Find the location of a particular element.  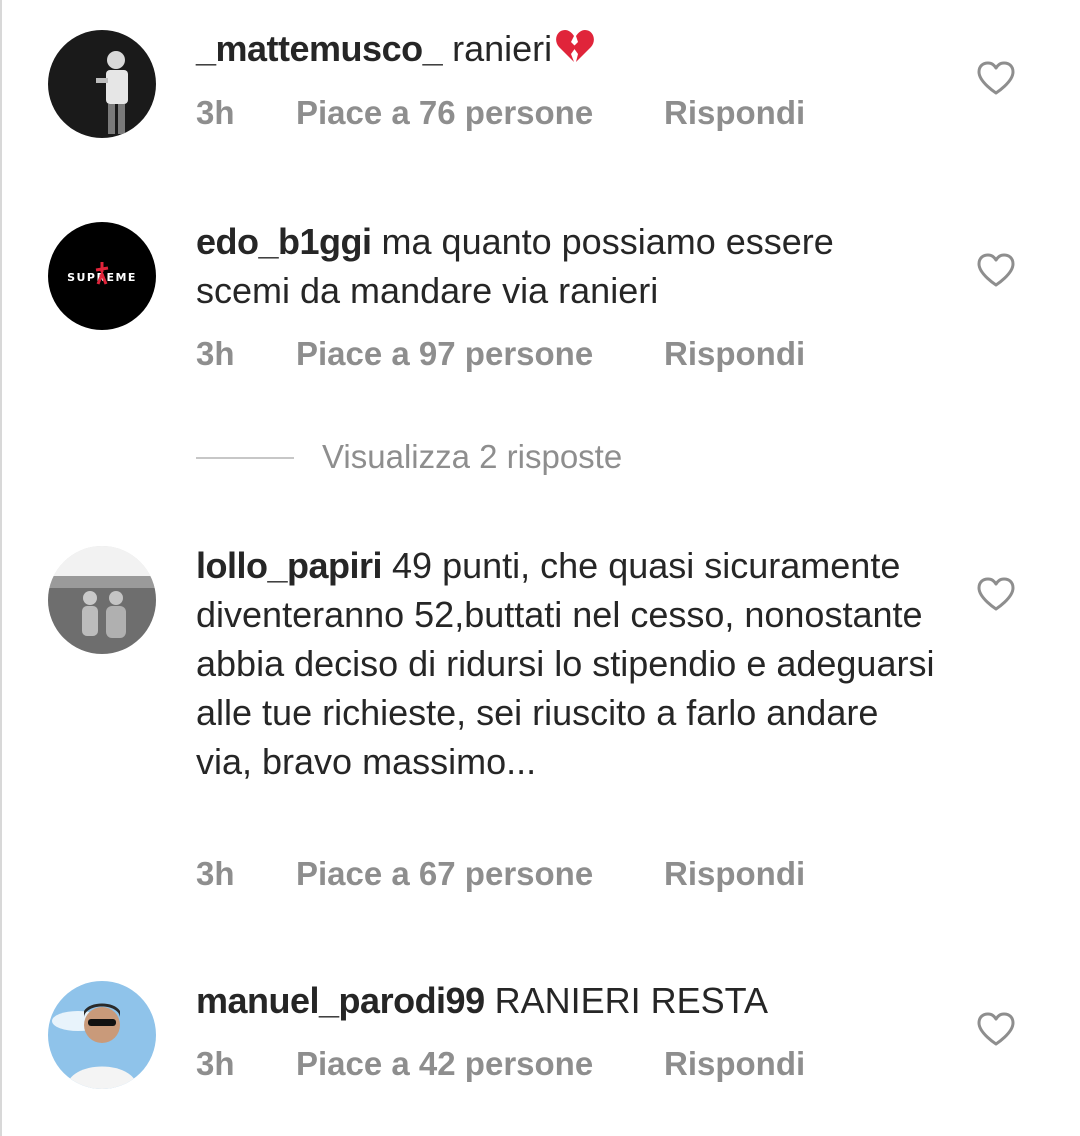

comment-likes: Piace a 97 persone is located at coordinates (444, 354).